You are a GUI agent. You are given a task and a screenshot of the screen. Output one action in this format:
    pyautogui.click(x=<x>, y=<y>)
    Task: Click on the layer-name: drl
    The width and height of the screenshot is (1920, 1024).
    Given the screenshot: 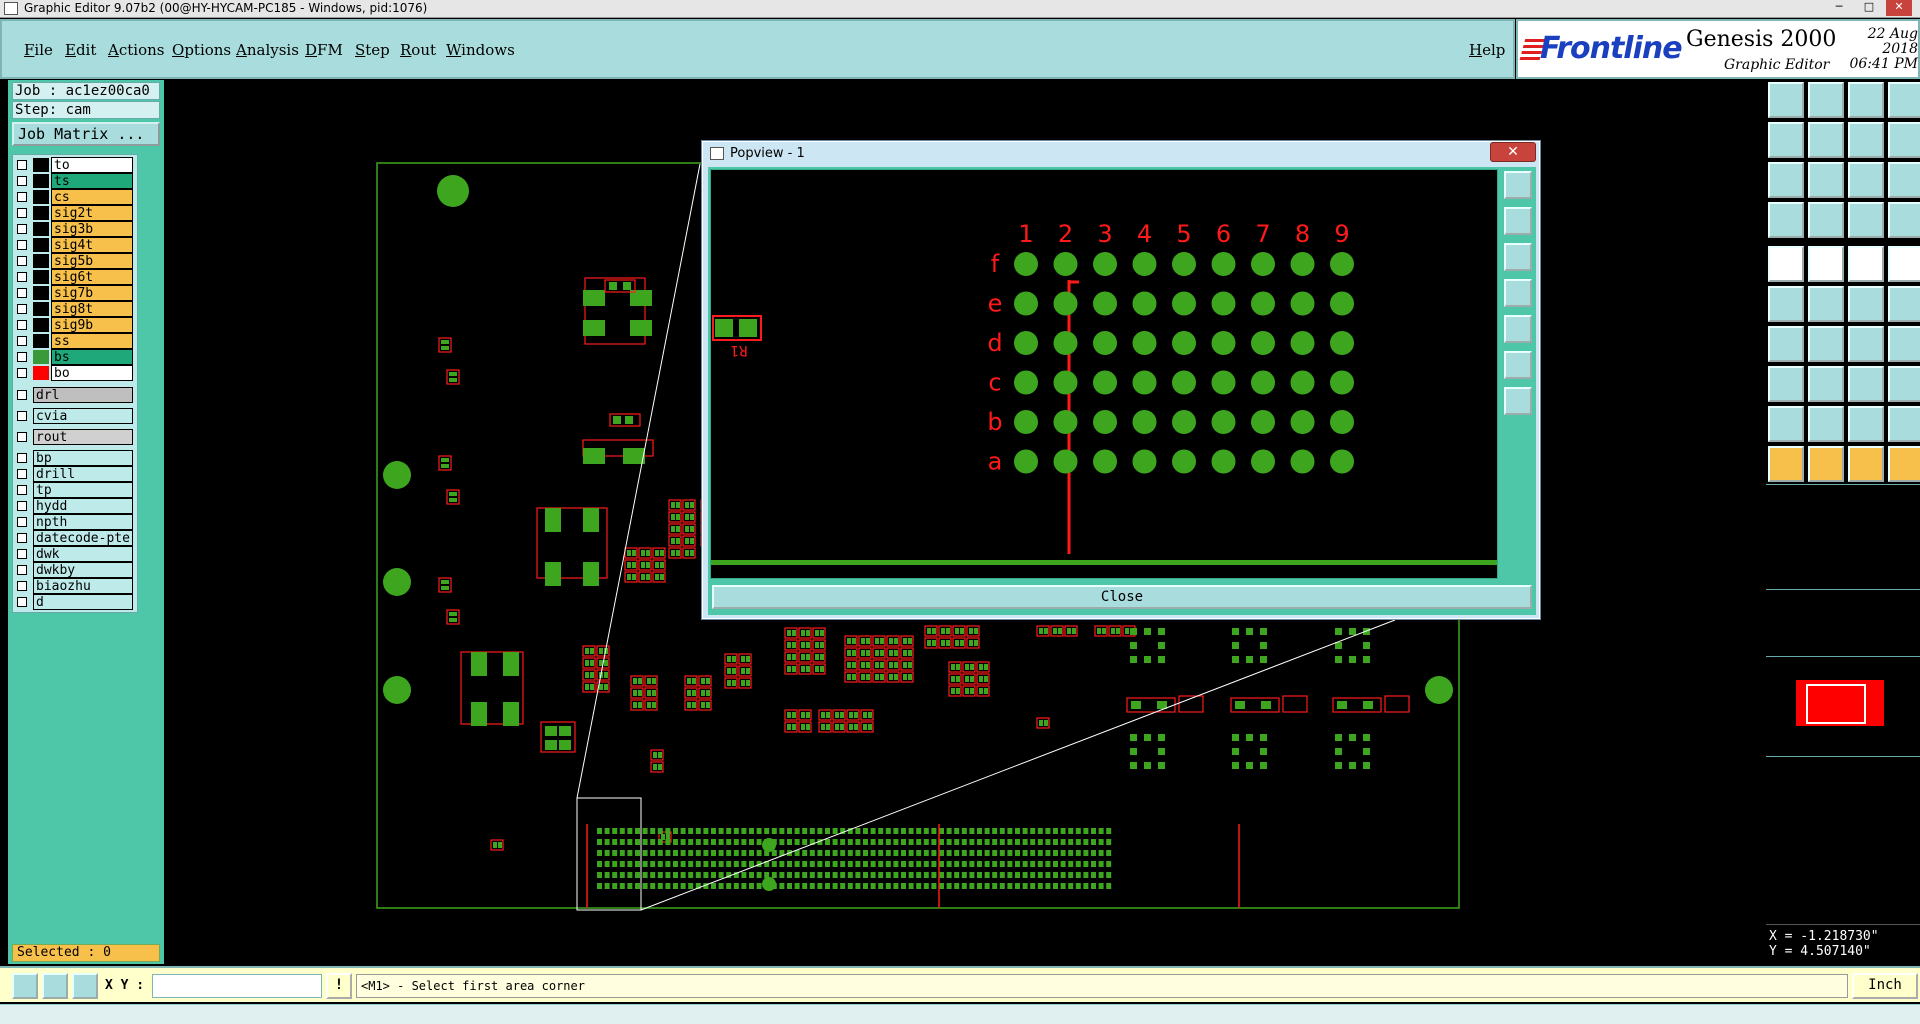 What is the action you would take?
    pyautogui.click(x=83, y=395)
    